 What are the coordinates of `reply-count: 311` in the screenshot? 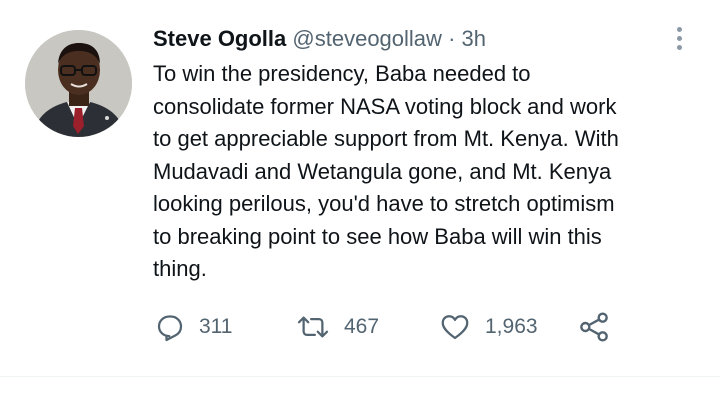 It's located at (216, 326).